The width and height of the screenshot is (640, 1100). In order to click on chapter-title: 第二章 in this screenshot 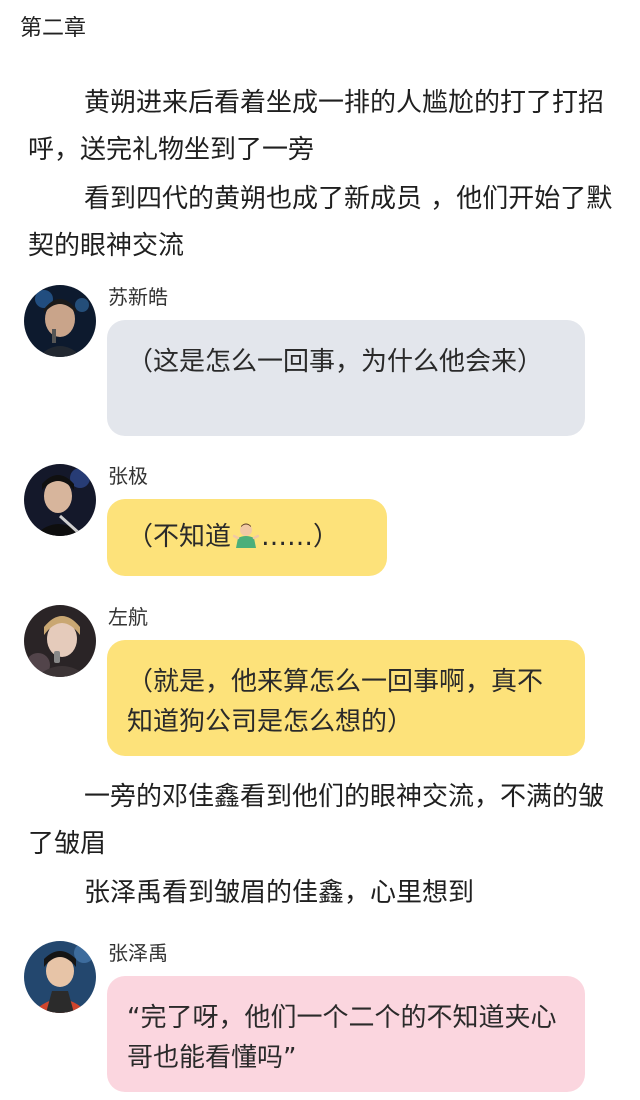, I will do `click(53, 28)`.